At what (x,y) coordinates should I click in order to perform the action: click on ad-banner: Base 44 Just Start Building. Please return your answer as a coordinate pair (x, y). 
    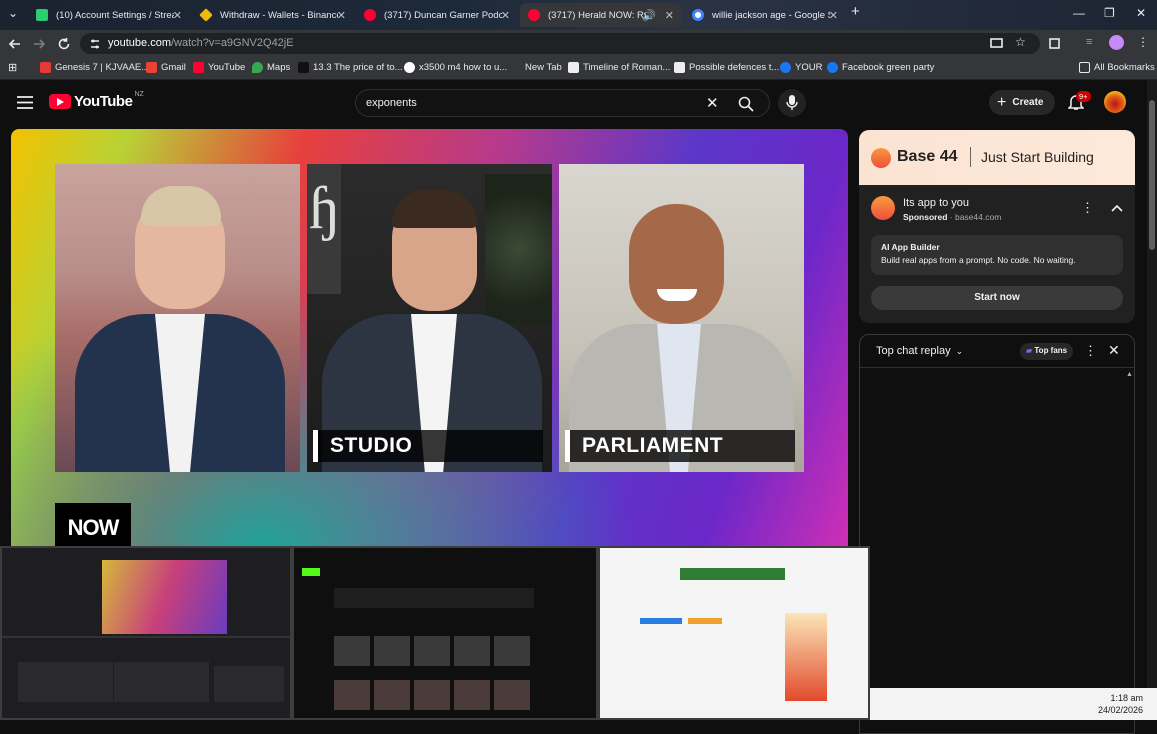
    Looking at the image, I should click on (997, 157).